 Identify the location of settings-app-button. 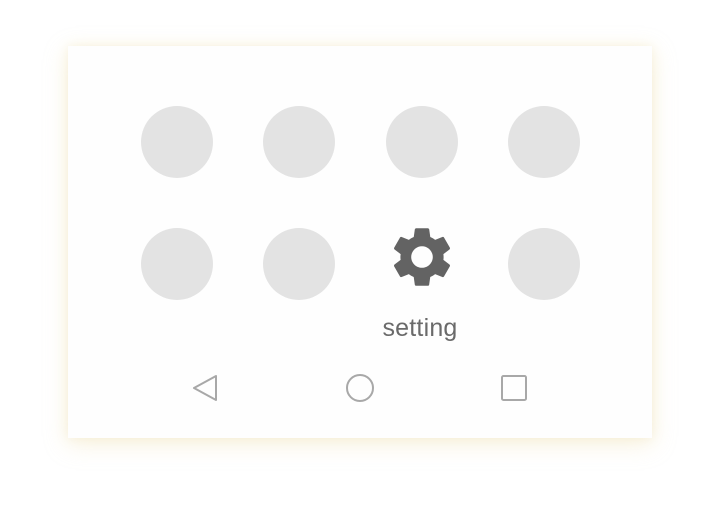
(422, 257).